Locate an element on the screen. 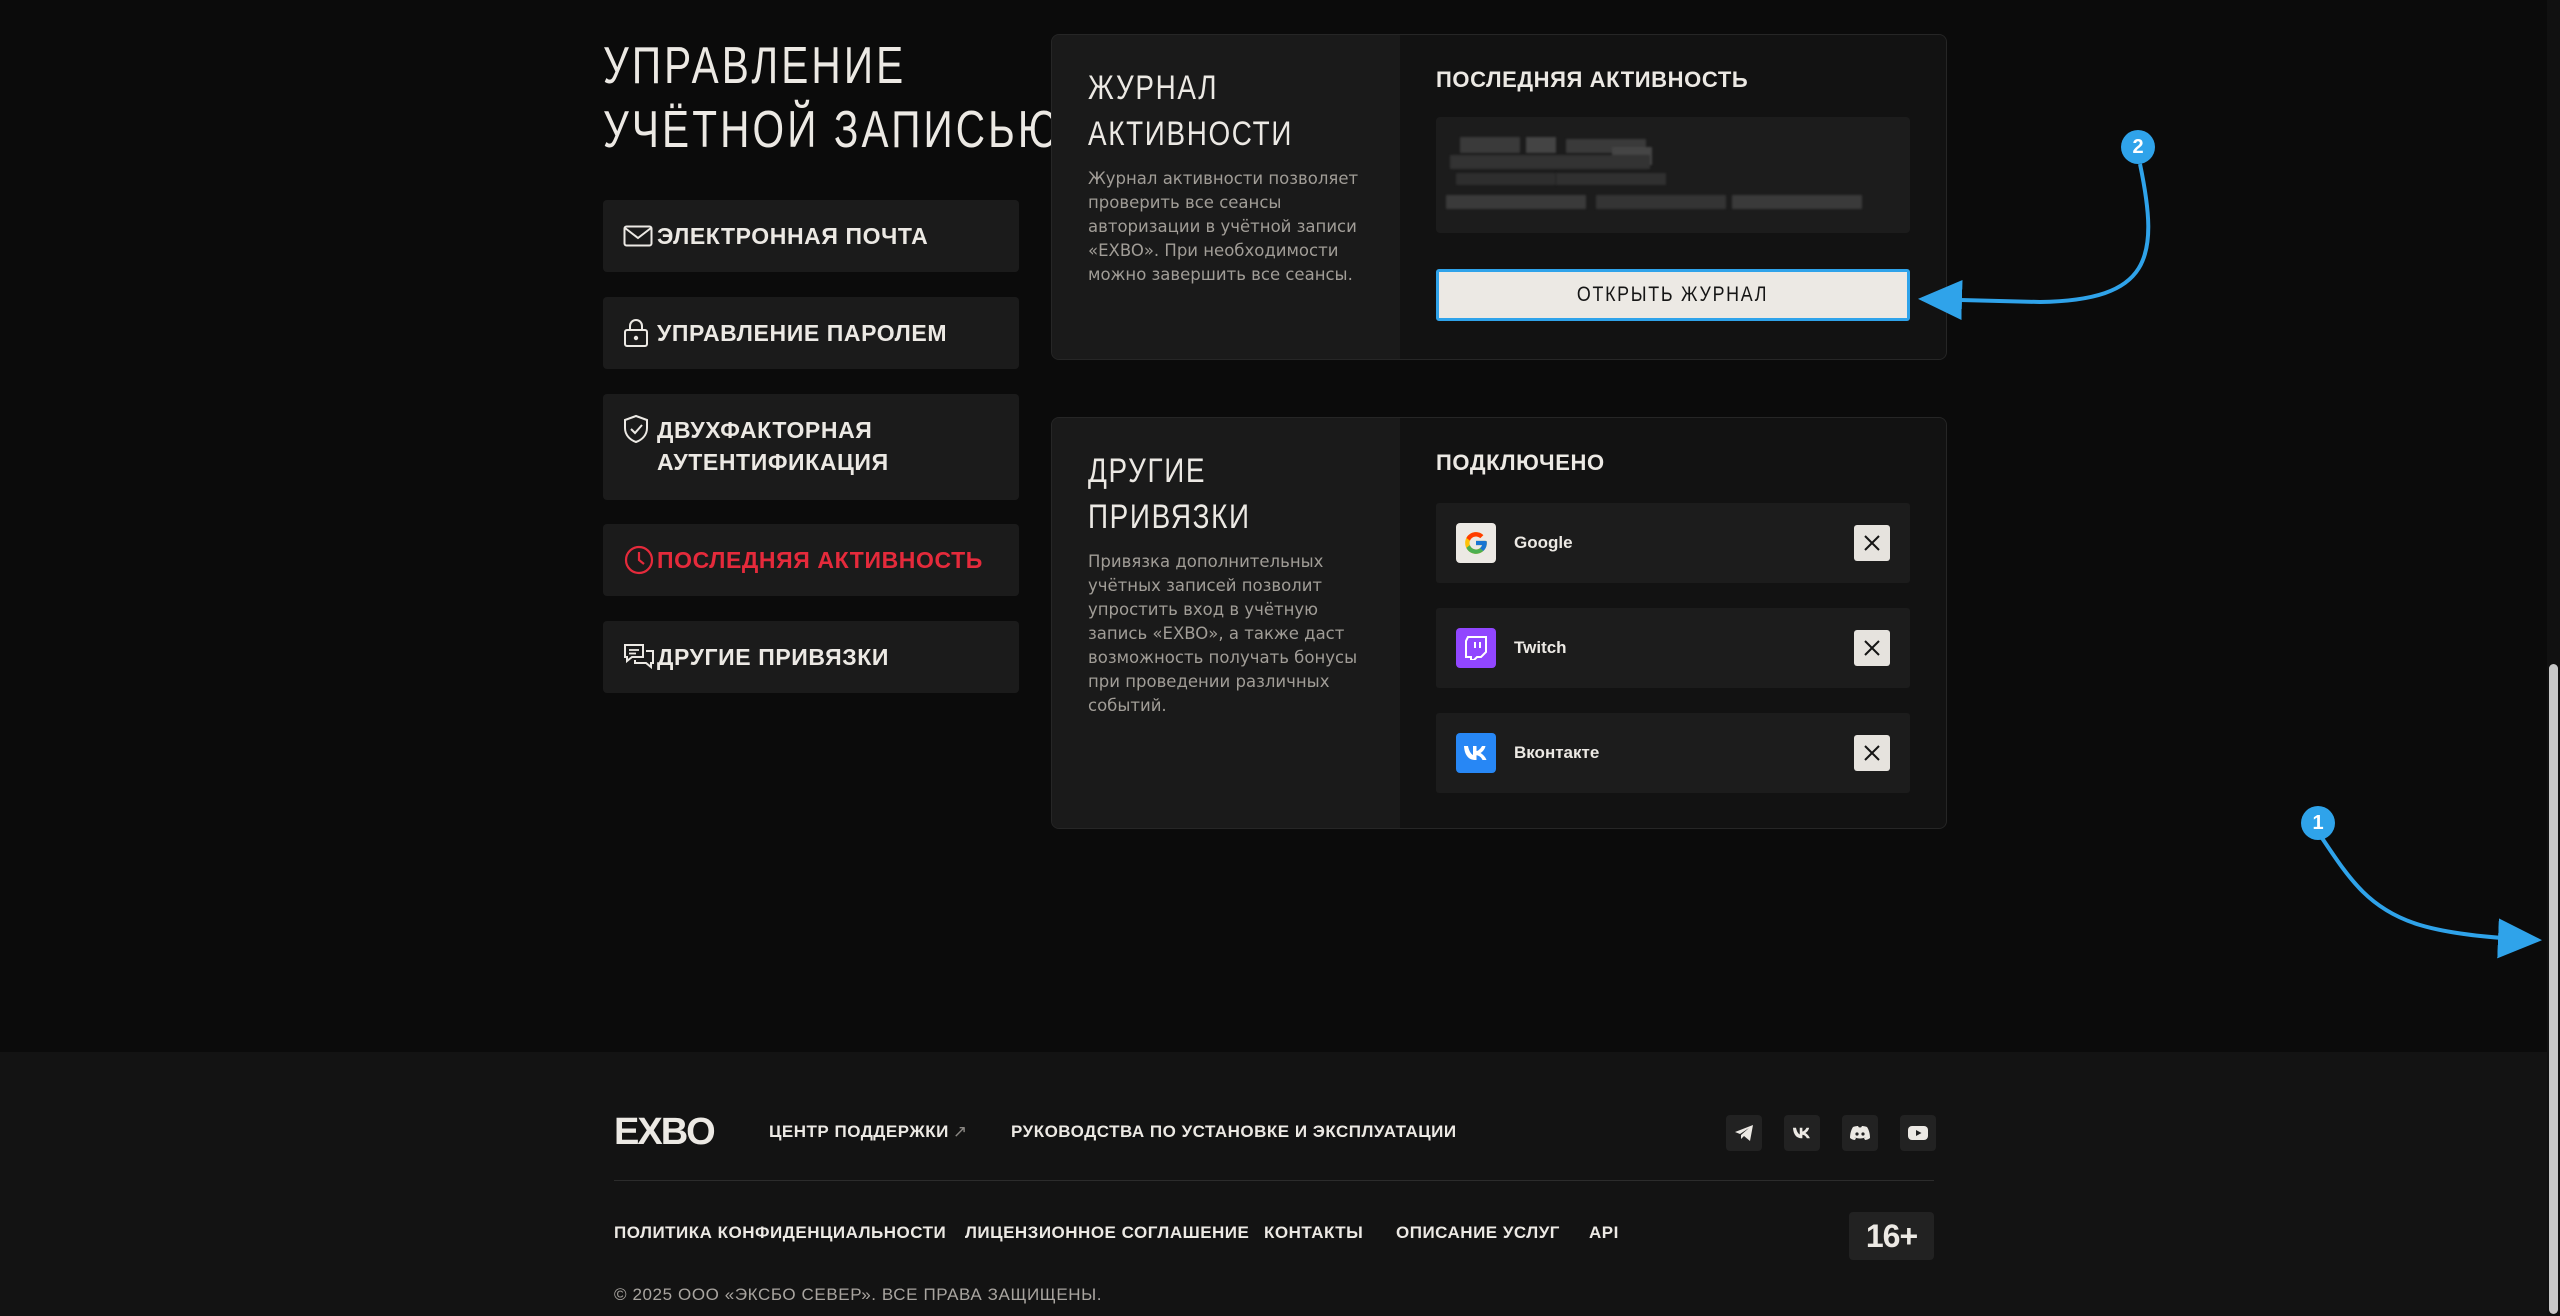 This screenshot has width=2560, height=1316. exbo-logo: EXBO is located at coordinates (668, 1132).